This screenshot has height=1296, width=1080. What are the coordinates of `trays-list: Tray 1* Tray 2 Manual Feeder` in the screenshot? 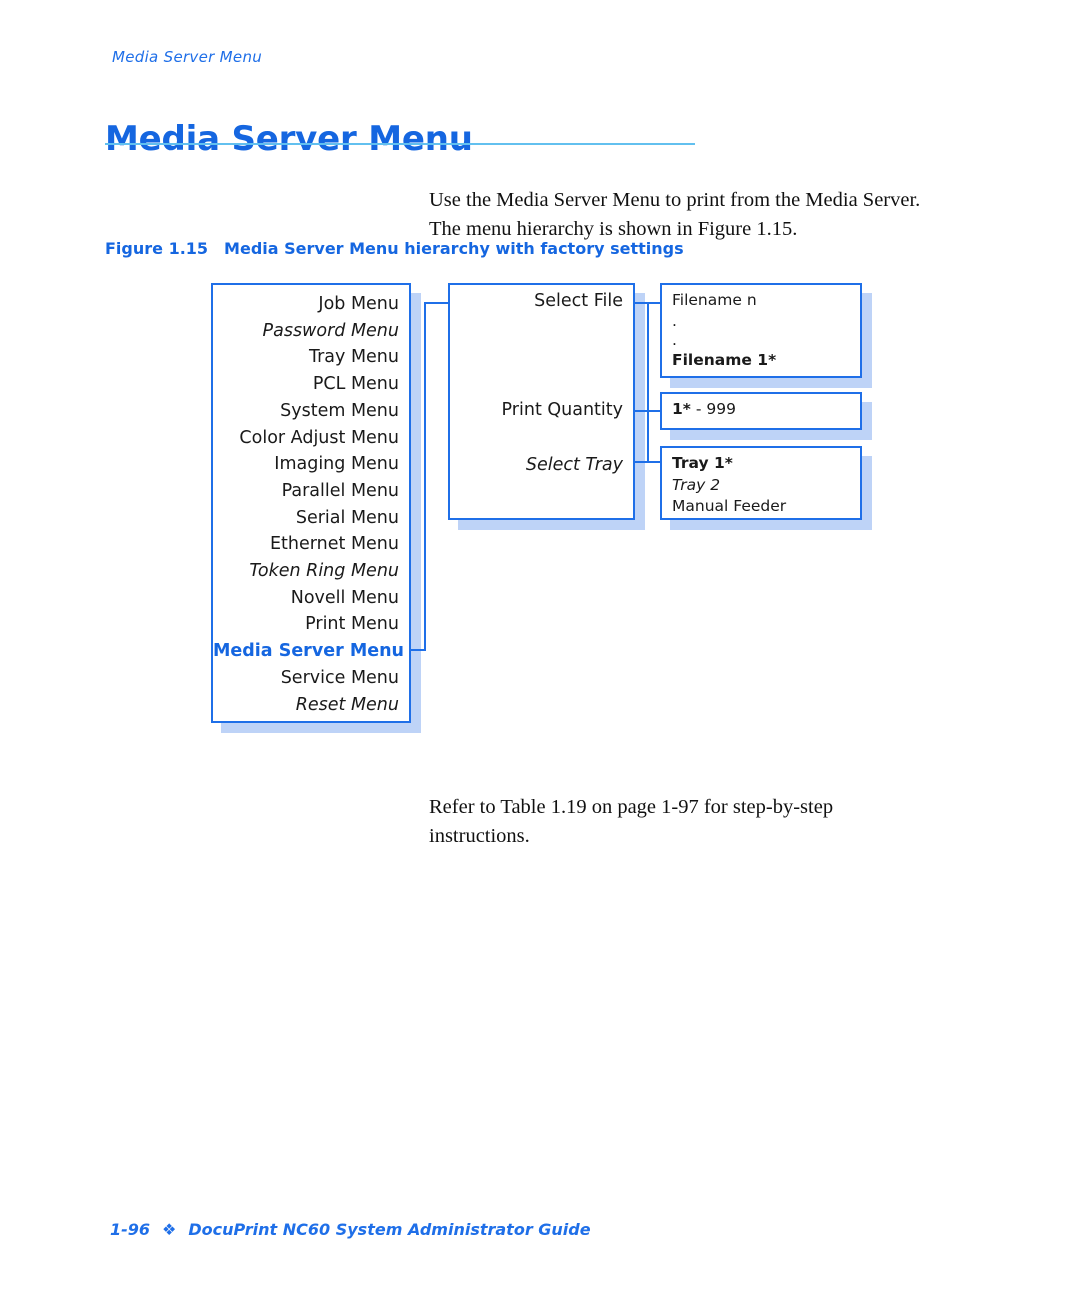 It's located at (761, 483).